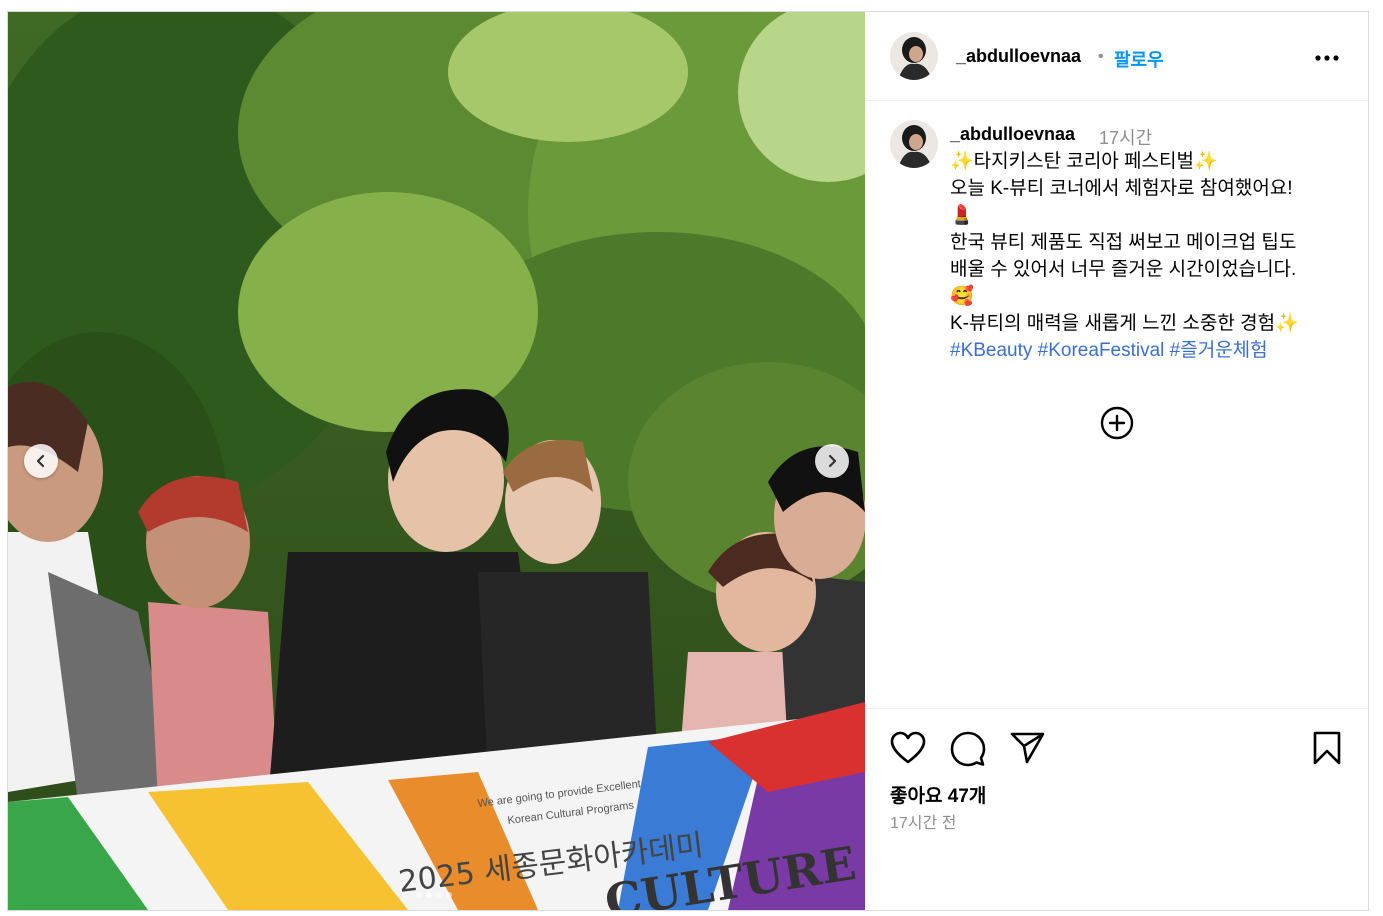 The image size is (1383, 916). I want to click on caption-hashtags: #KBeauty #KoreaFestival #즐거운체험, so click(1152, 350).